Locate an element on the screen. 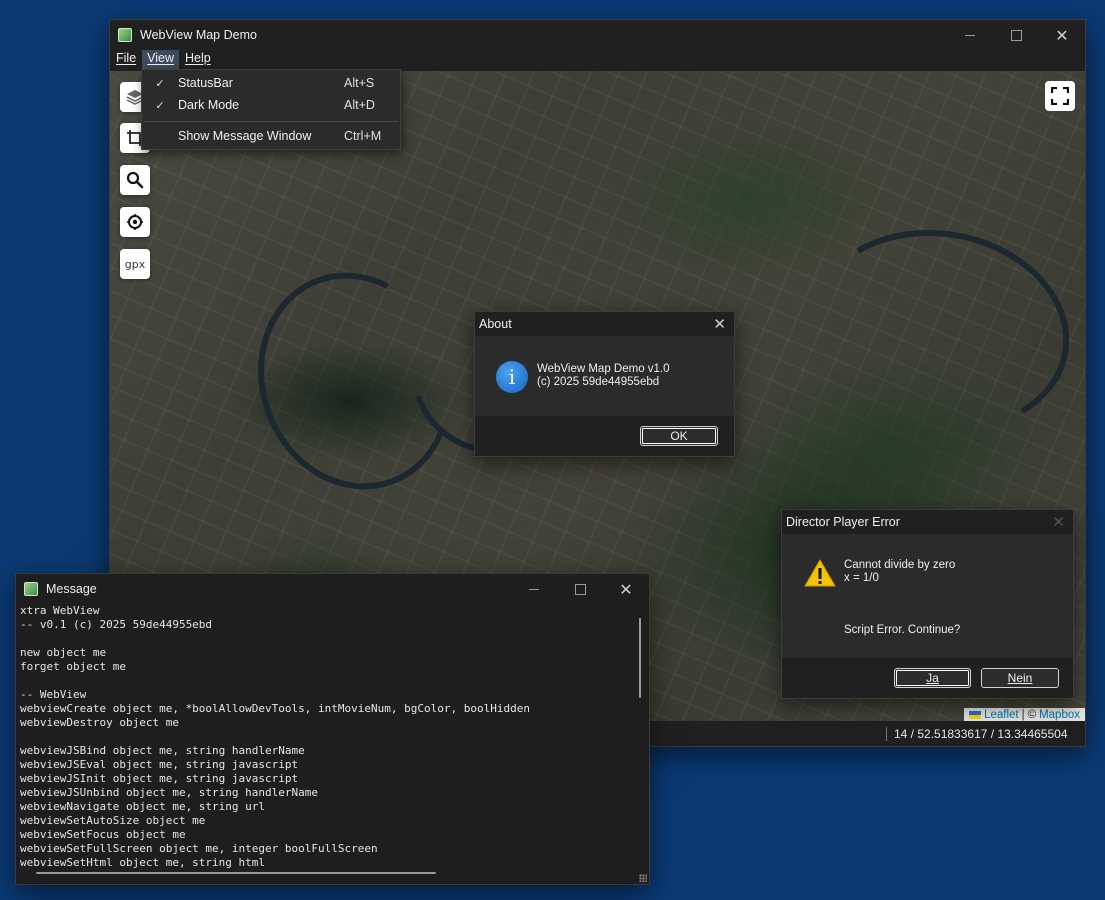 This screenshot has height=900, width=1105. fullscreen-button is located at coordinates (1060, 96).